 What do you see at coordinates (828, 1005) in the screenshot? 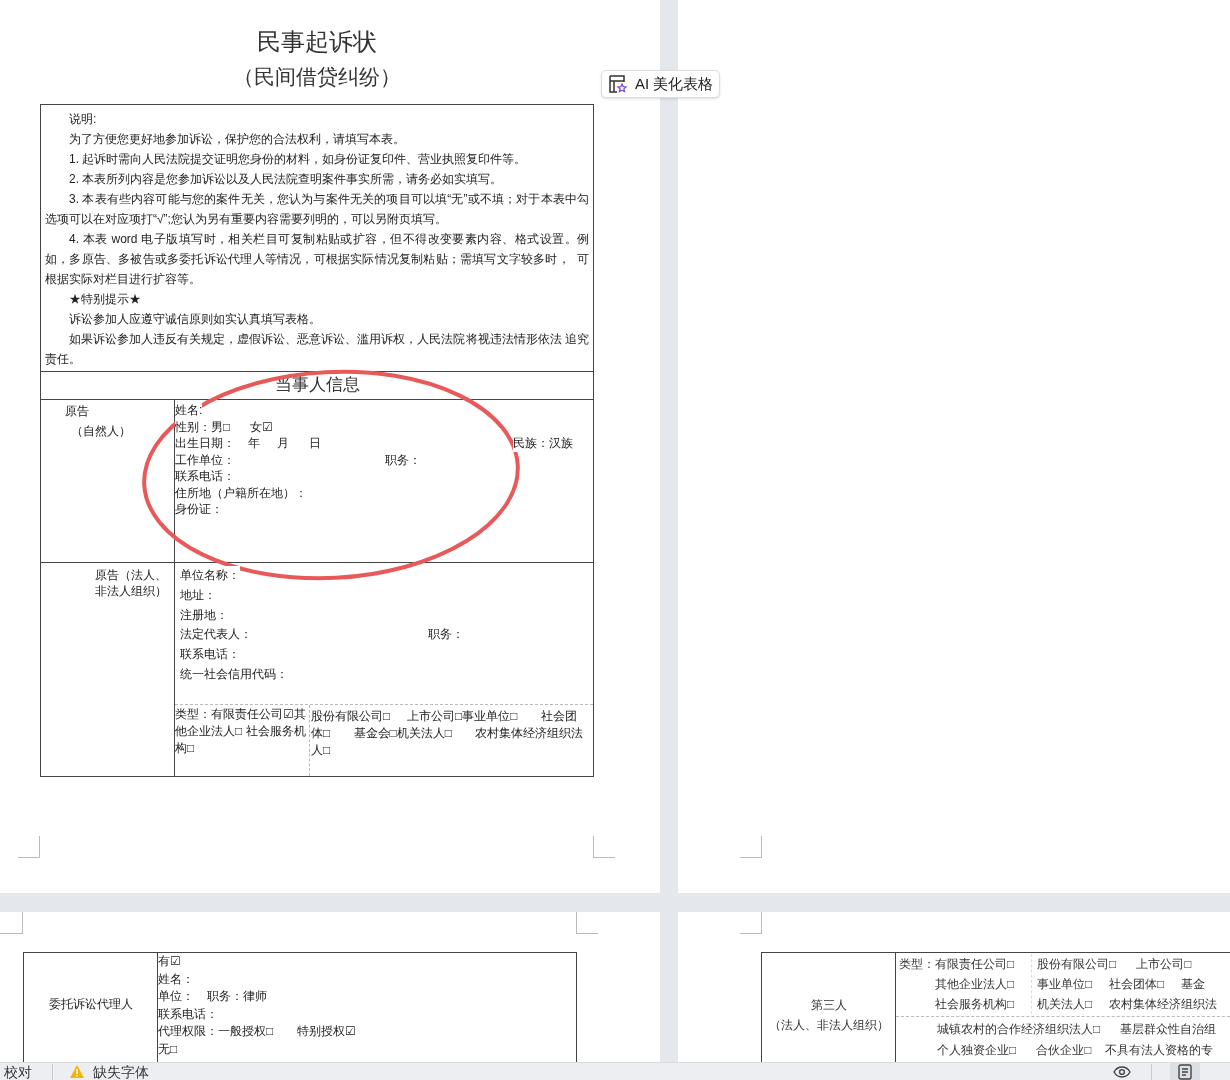
I see `party-label: 第三人` at bounding box center [828, 1005].